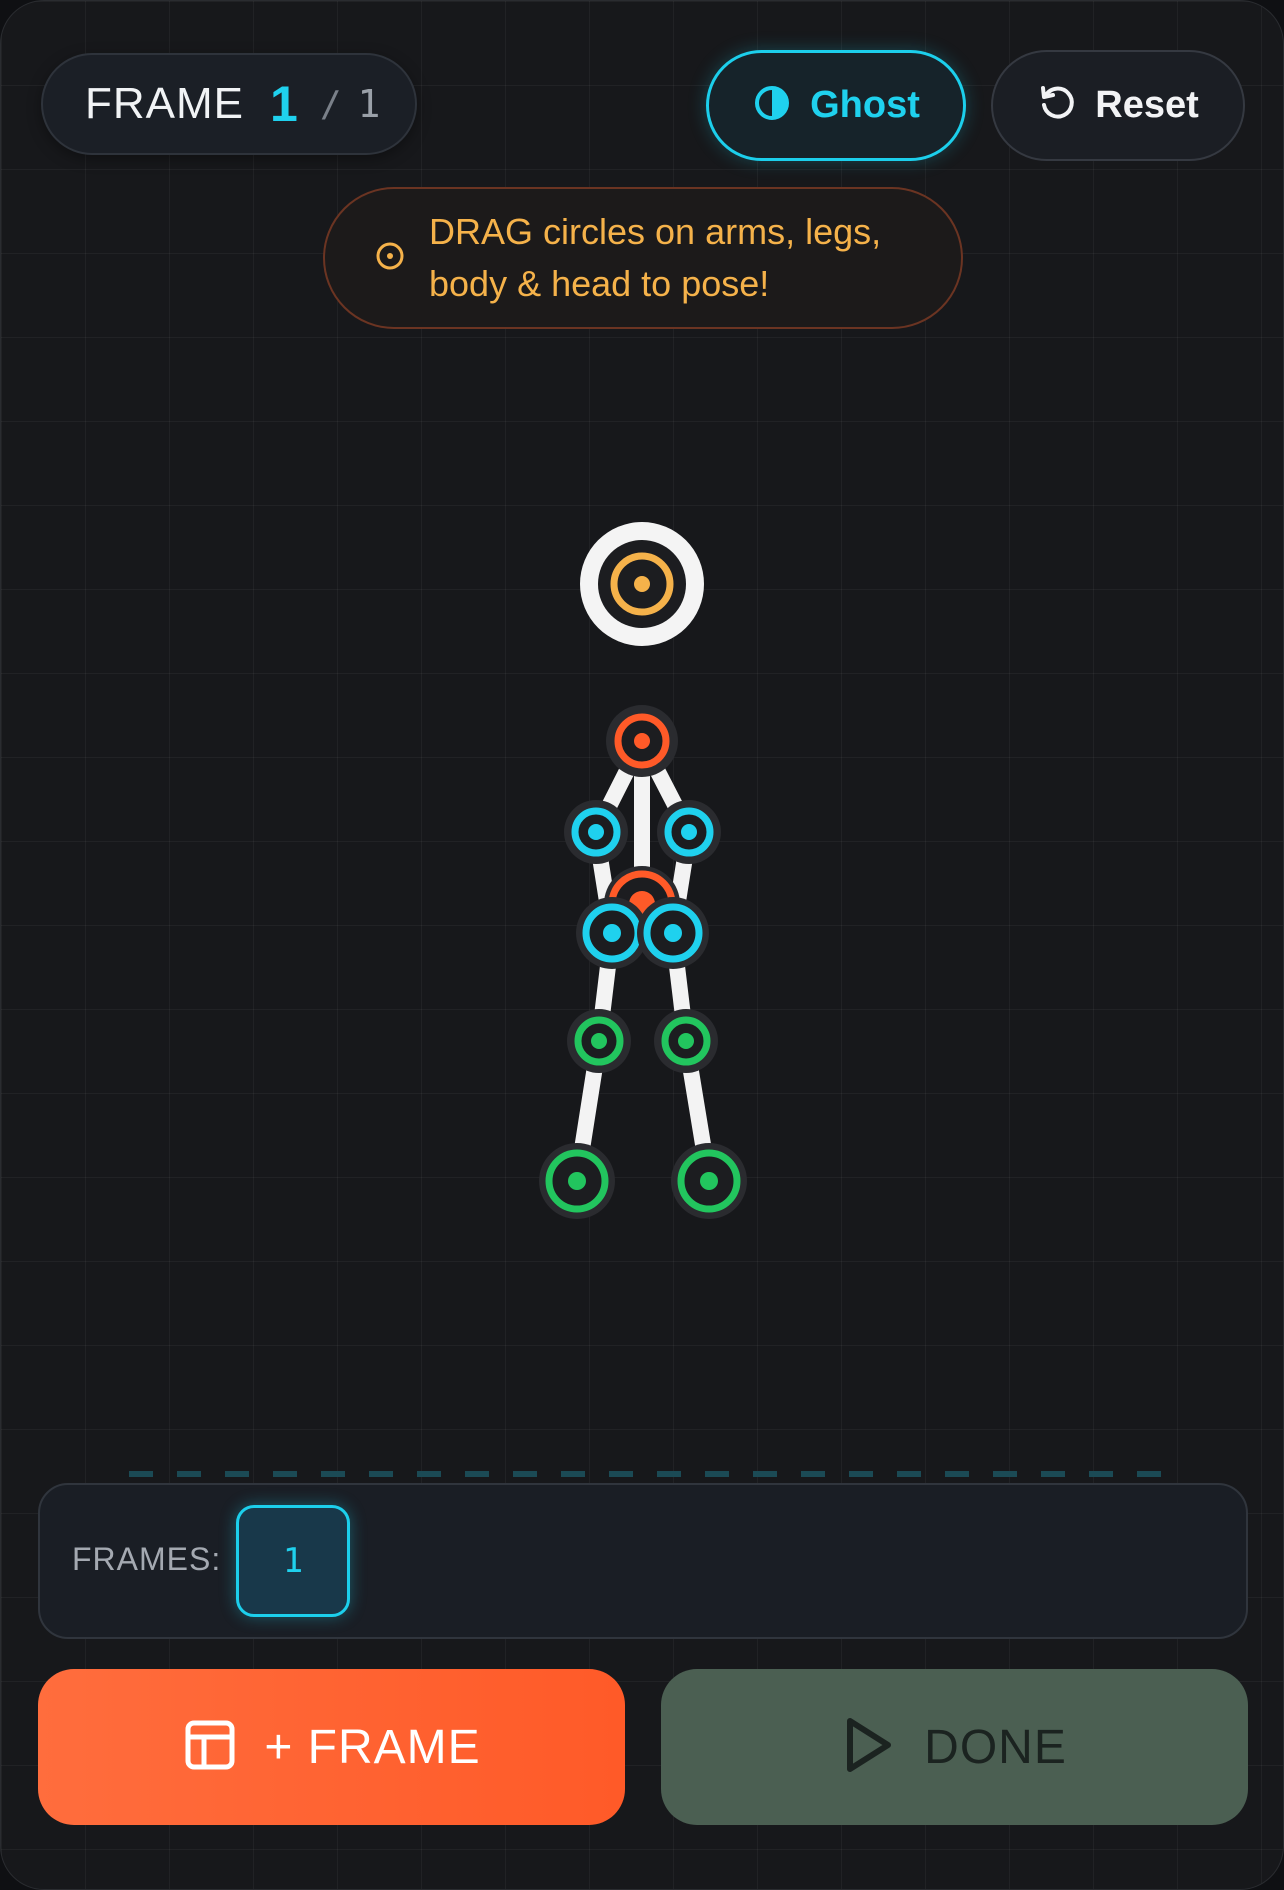  Describe the element at coordinates (599, 1041) in the screenshot. I see `left-knee-handle` at that location.